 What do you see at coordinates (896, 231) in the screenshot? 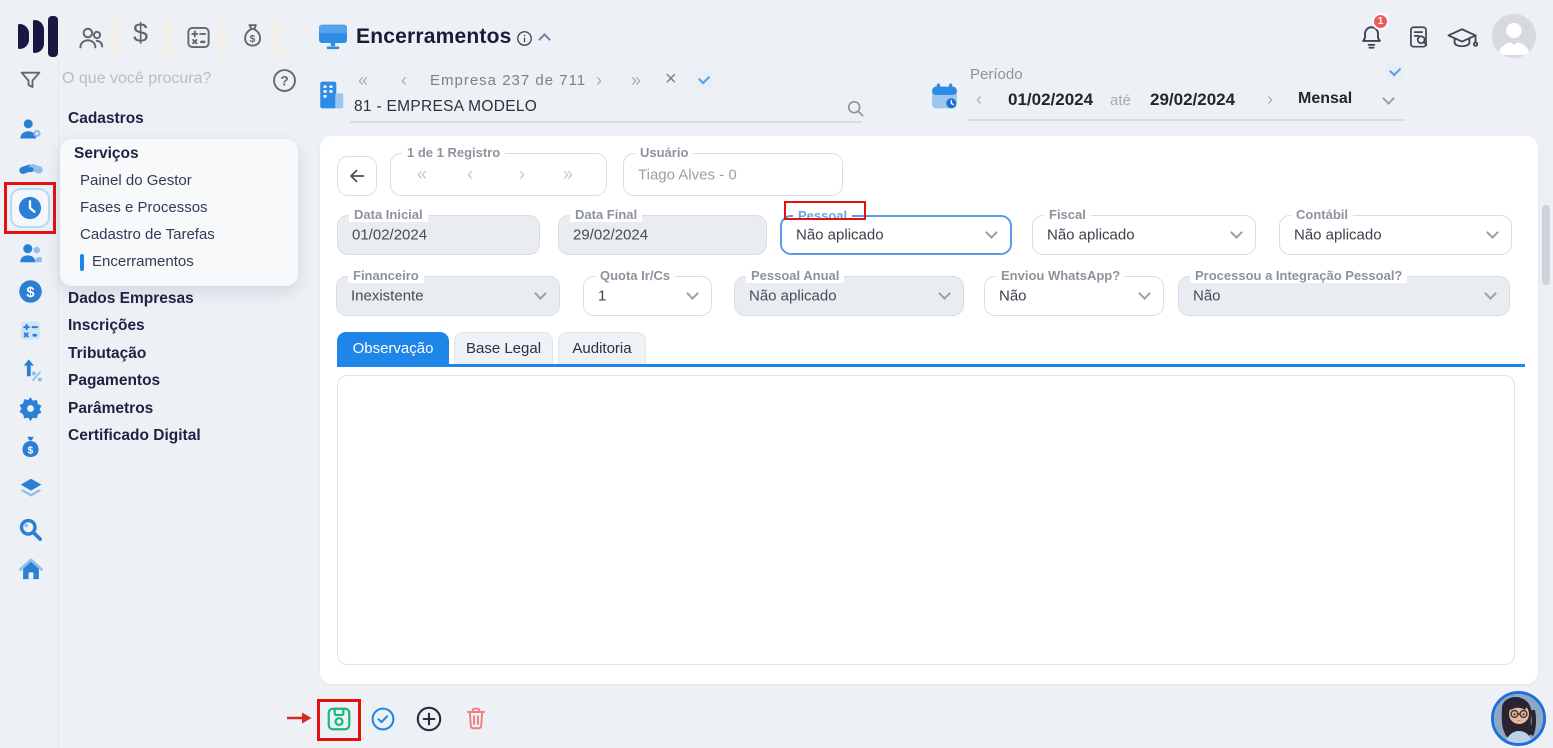
I see `field-pessoal: Pessoal Não aplicado` at bounding box center [896, 231].